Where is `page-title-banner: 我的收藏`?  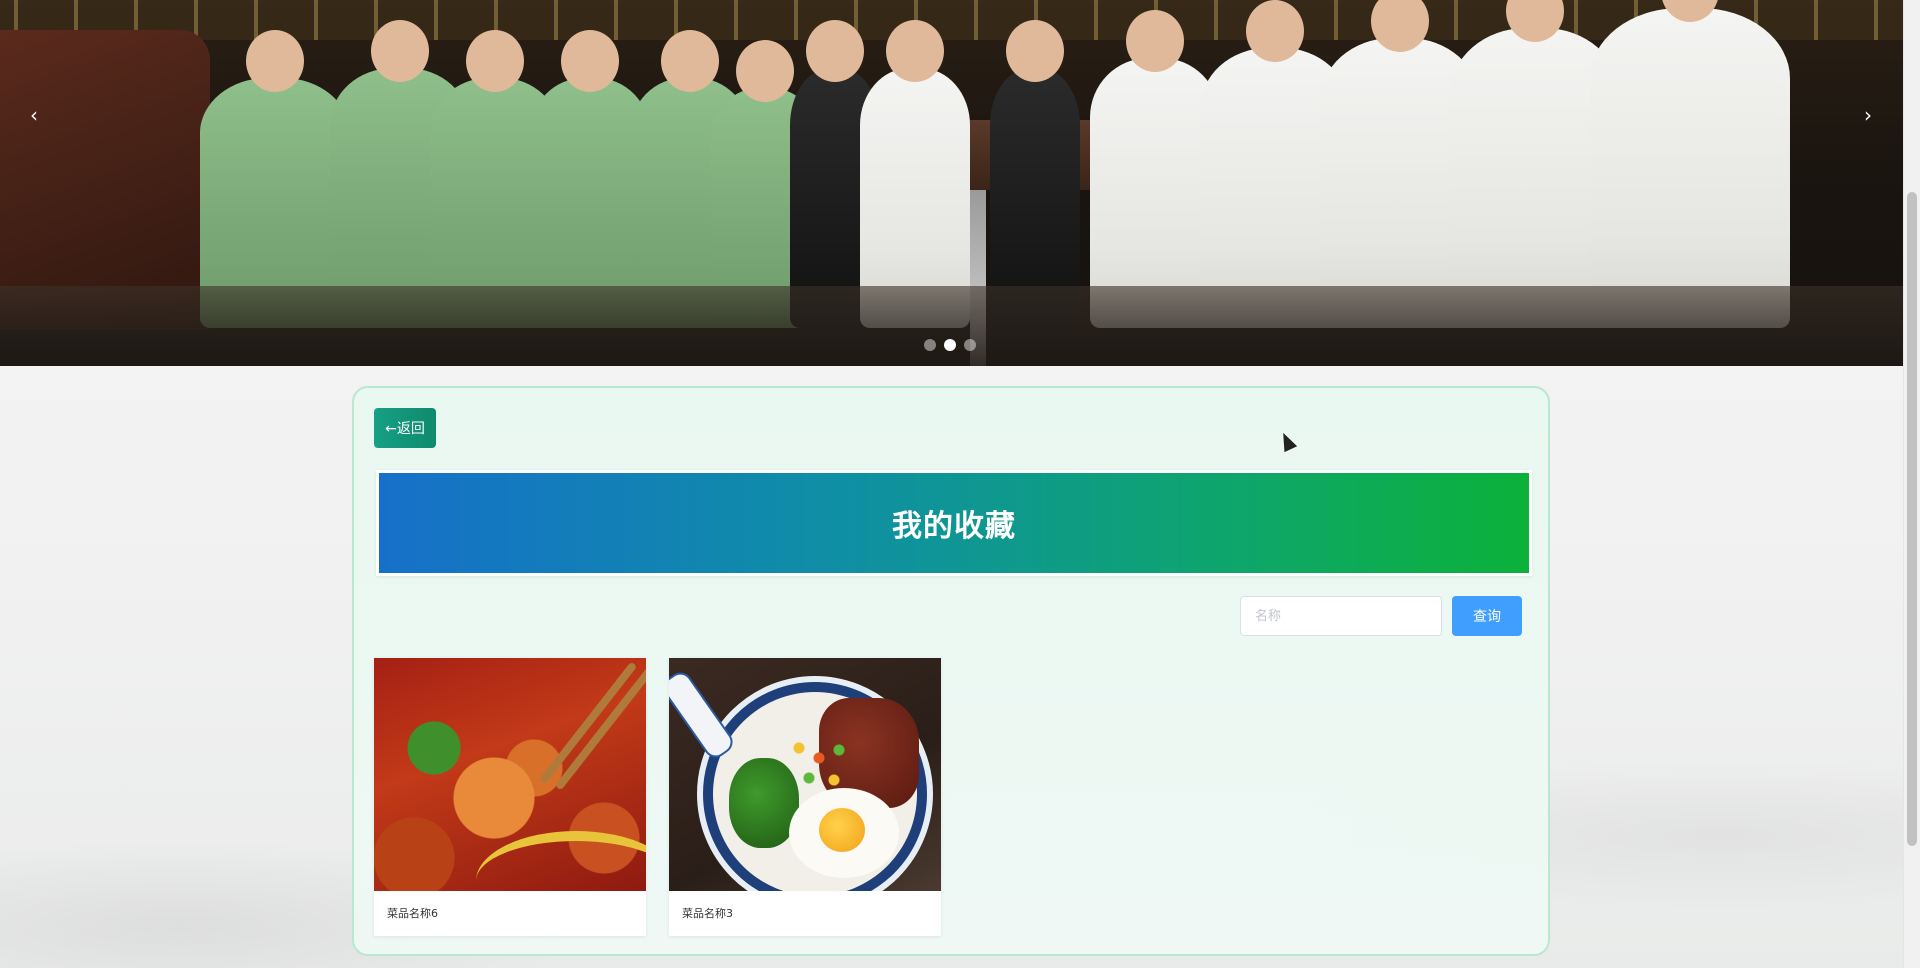 page-title-banner: 我的收藏 is located at coordinates (954, 523).